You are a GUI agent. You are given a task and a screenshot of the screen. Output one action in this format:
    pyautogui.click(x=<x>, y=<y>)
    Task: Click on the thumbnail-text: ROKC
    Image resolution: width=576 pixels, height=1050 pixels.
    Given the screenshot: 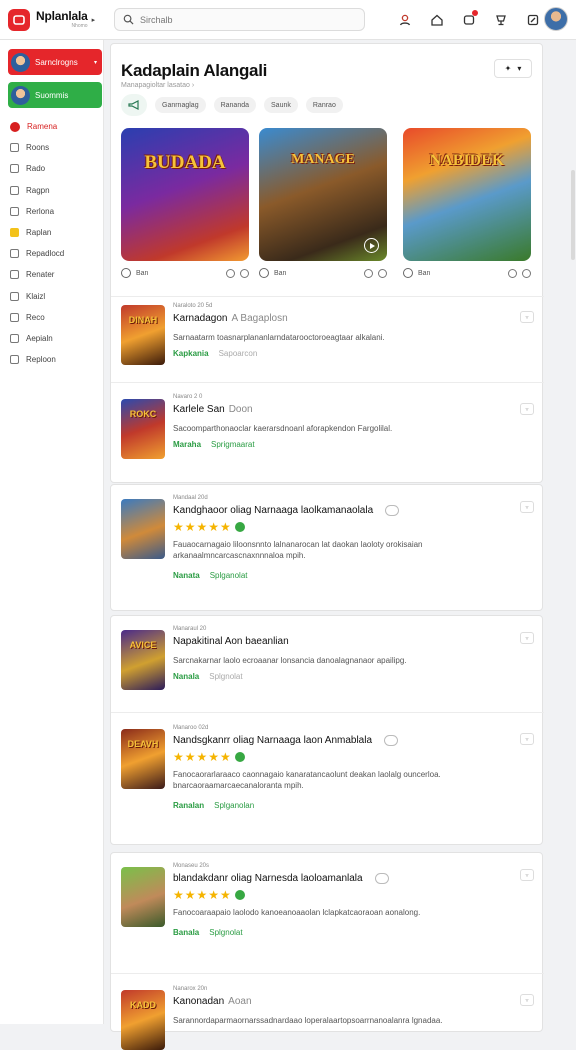 What is the action you would take?
    pyautogui.click(x=143, y=414)
    